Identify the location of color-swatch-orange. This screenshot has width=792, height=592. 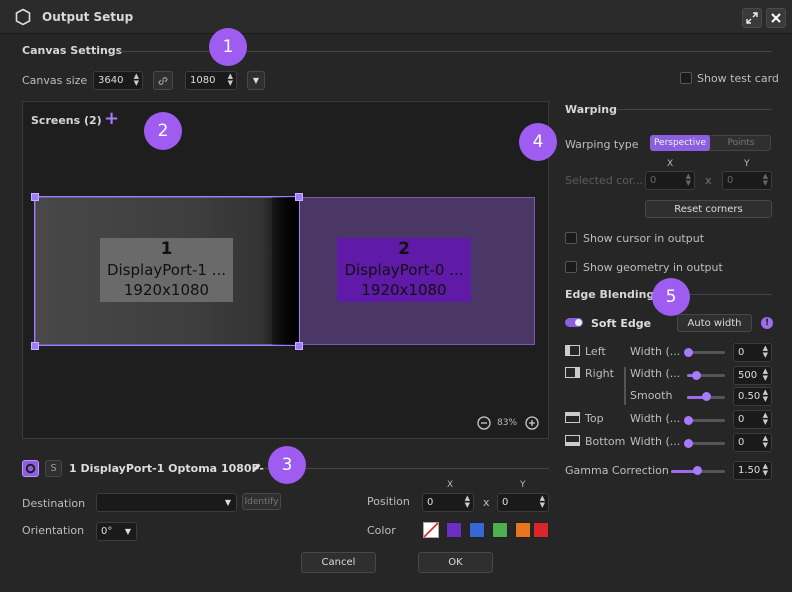
(523, 530).